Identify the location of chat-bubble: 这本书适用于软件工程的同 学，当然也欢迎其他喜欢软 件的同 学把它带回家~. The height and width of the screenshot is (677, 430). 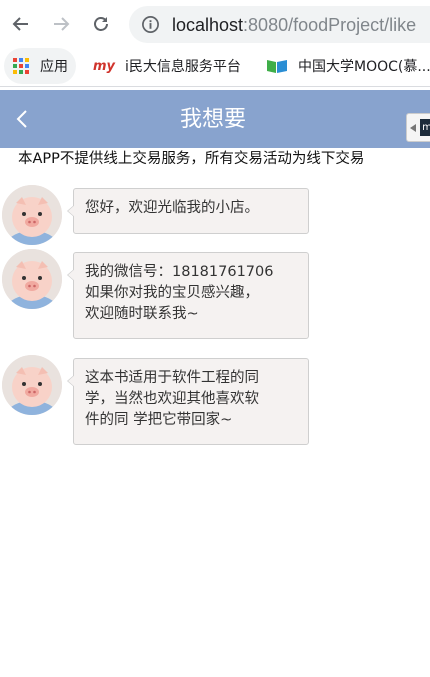
(188, 401).